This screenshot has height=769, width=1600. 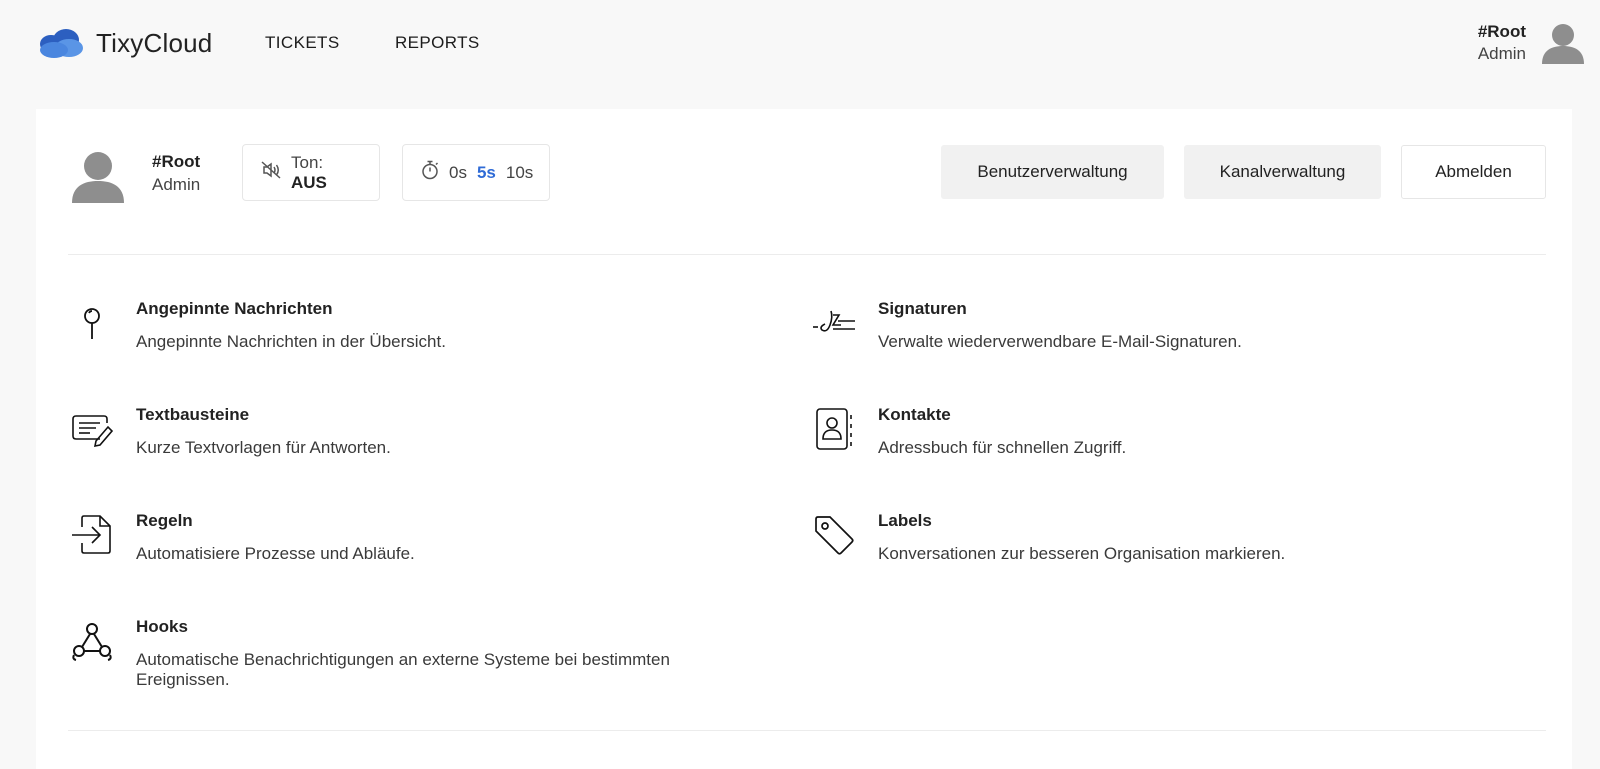 I want to click on sound-toggle: Ton: AUS, so click(x=311, y=172).